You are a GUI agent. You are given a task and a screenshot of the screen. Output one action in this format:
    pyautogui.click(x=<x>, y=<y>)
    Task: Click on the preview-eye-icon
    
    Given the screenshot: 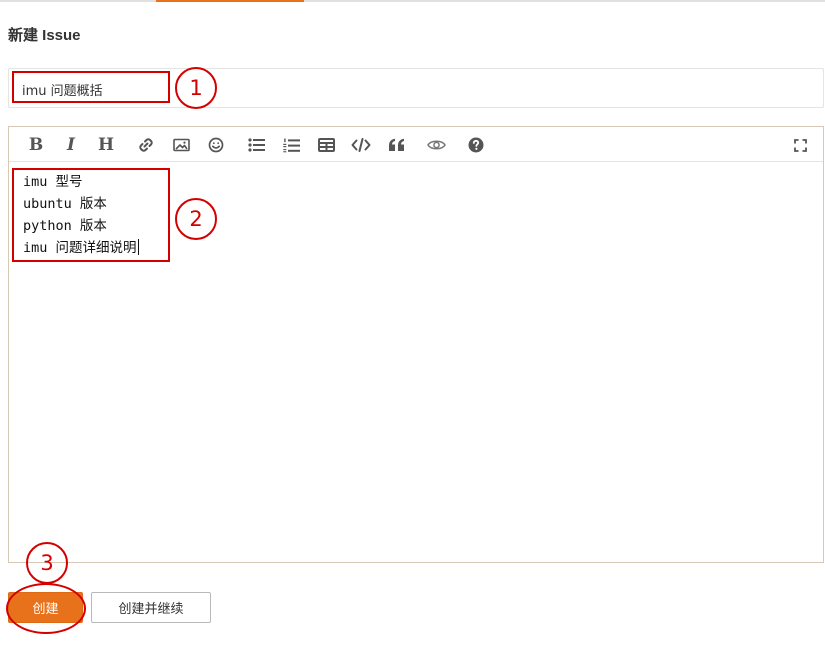 What is the action you would take?
    pyautogui.click(x=436, y=145)
    